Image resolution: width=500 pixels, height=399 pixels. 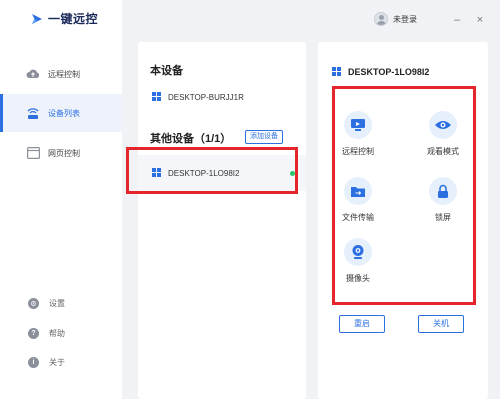 What do you see at coordinates (46, 362) in the screenshot?
I see `about-button: i 关于` at bounding box center [46, 362].